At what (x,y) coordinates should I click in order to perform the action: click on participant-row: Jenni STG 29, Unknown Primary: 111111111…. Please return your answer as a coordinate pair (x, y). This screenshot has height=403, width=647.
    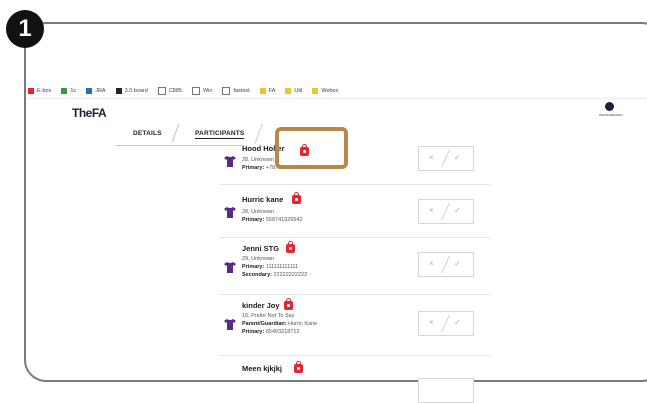
    Looking at the image, I should click on (355, 266).